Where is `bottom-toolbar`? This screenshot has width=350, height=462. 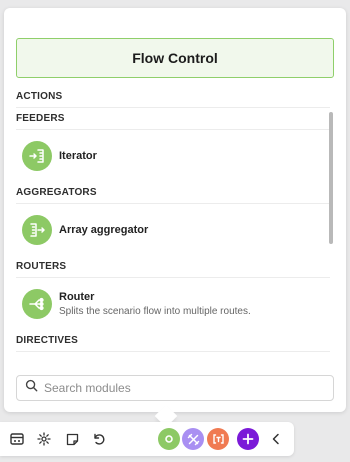
bottom-toolbar is located at coordinates (147, 439).